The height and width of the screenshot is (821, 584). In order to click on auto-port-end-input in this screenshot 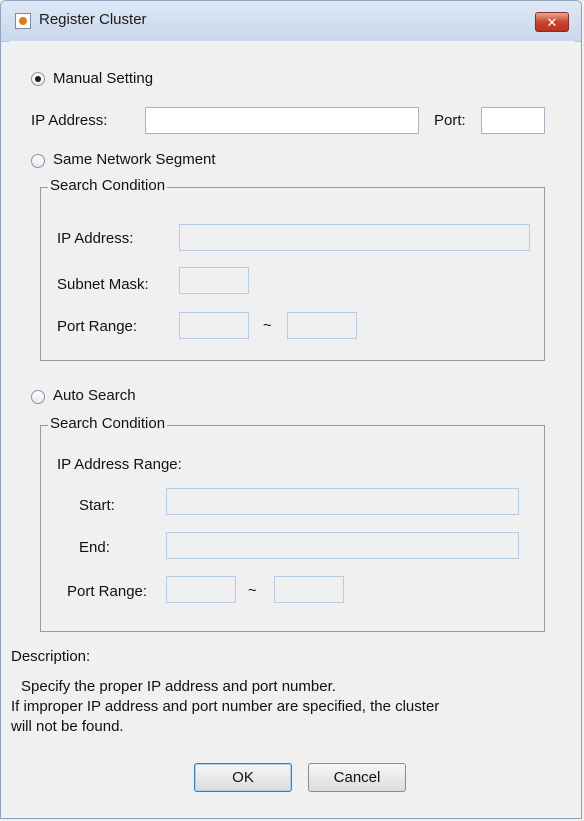, I will do `click(309, 589)`.